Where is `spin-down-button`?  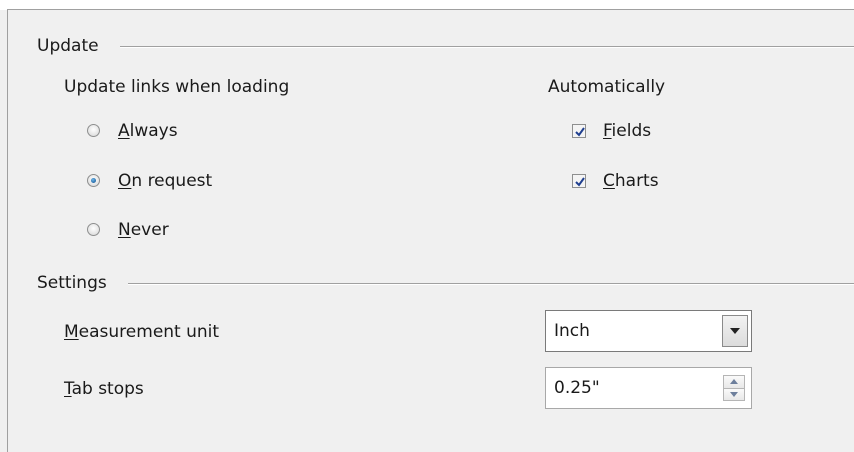 spin-down-button is located at coordinates (734, 394).